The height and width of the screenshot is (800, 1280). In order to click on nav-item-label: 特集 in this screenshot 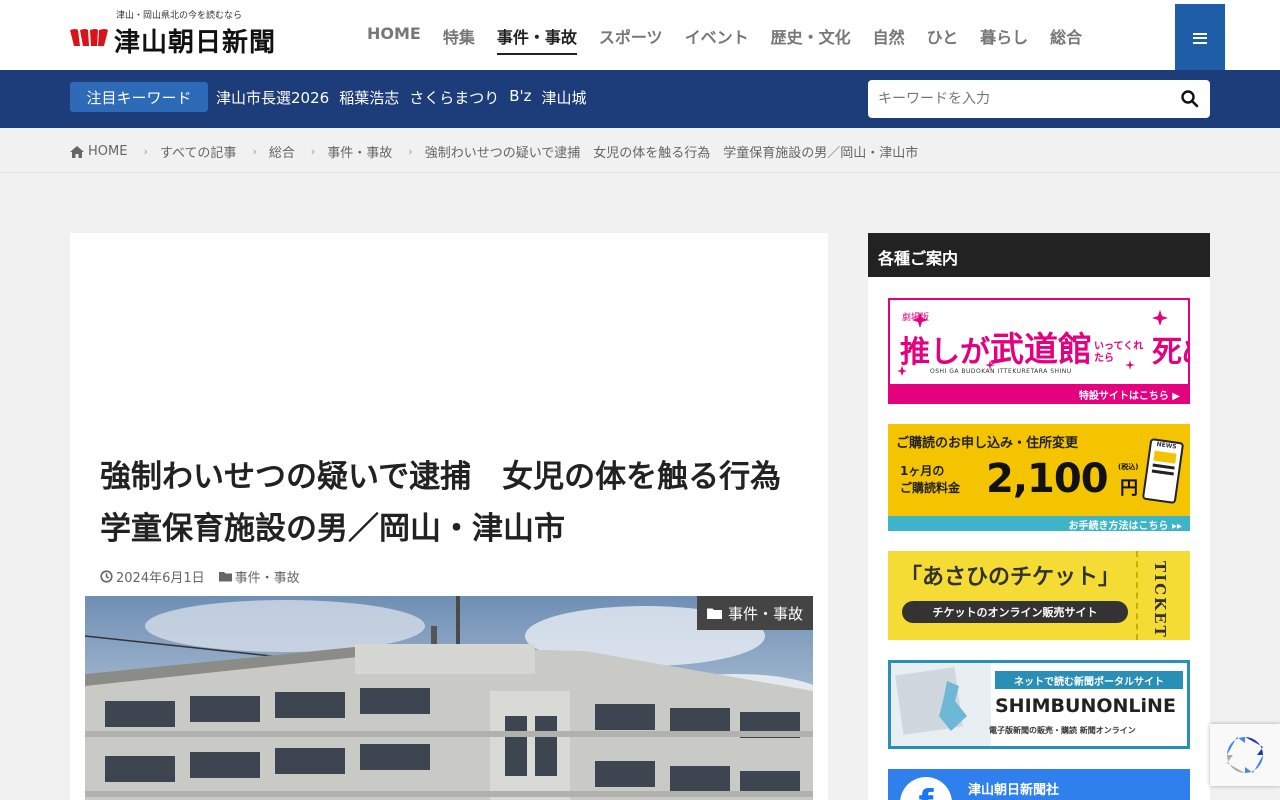, I will do `click(458, 37)`.